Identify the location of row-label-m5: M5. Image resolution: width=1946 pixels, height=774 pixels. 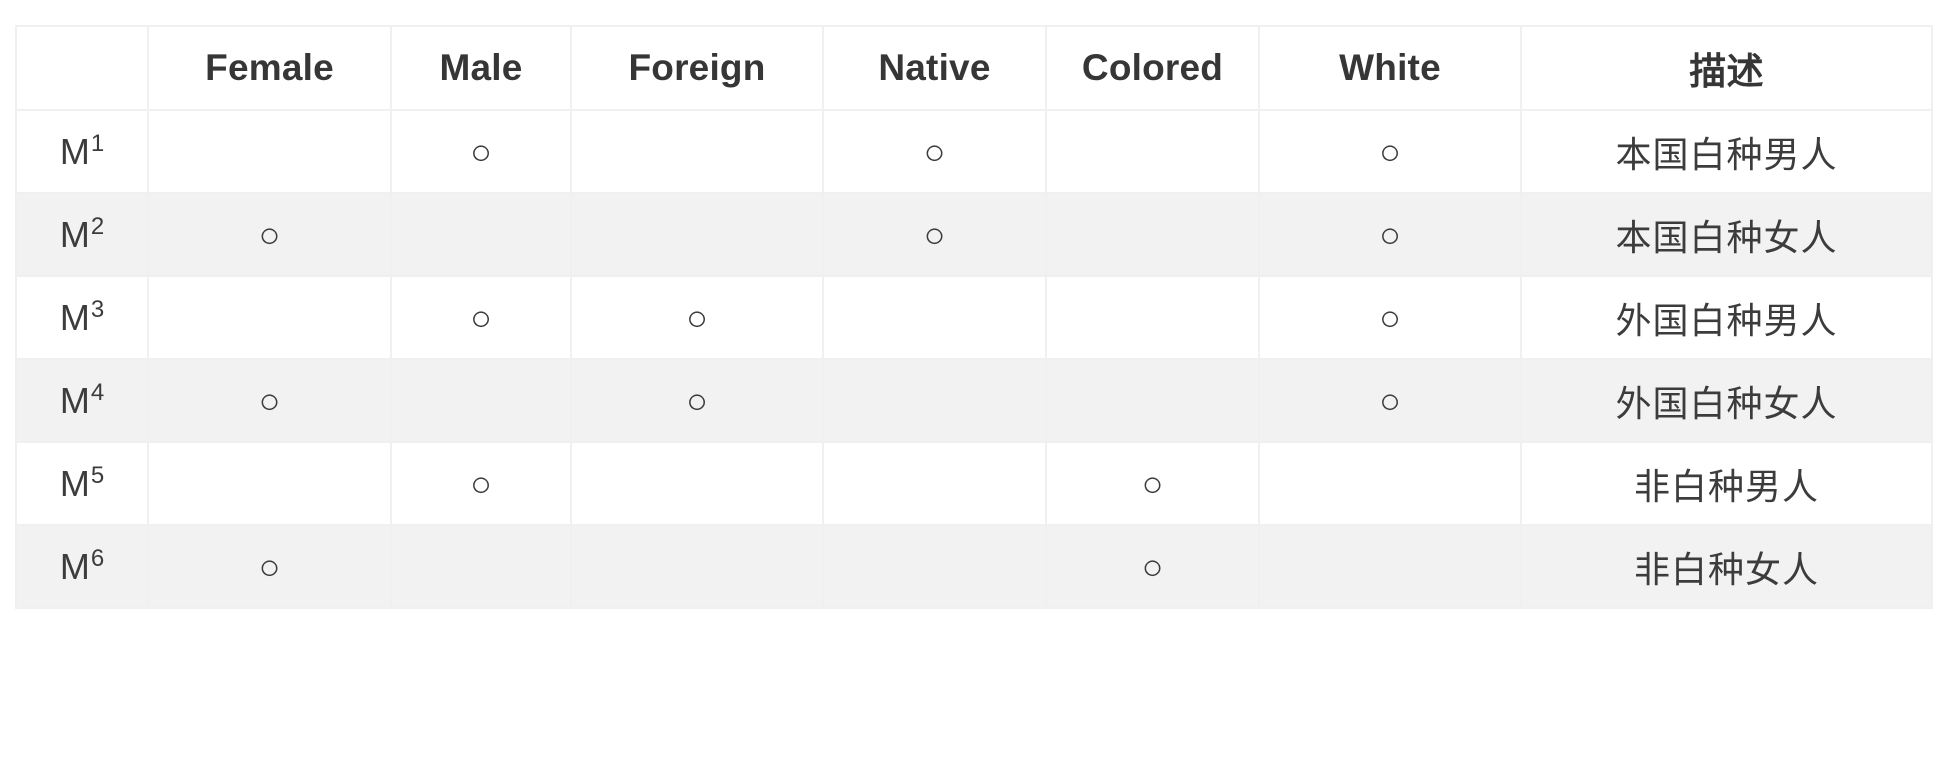
(82, 483).